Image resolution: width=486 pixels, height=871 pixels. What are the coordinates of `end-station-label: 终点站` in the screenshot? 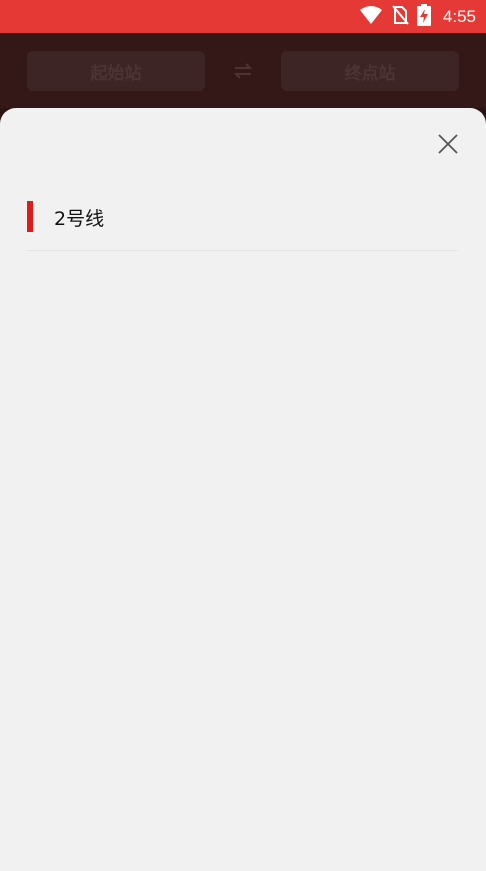 It's located at (370, 73).